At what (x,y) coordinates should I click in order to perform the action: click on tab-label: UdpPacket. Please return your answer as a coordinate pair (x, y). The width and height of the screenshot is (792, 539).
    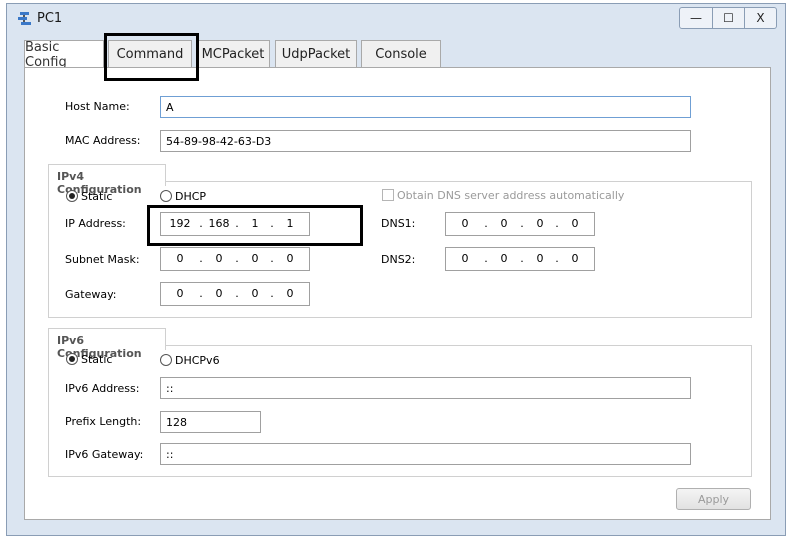
    Looking at the image, I should click on (316, 54).